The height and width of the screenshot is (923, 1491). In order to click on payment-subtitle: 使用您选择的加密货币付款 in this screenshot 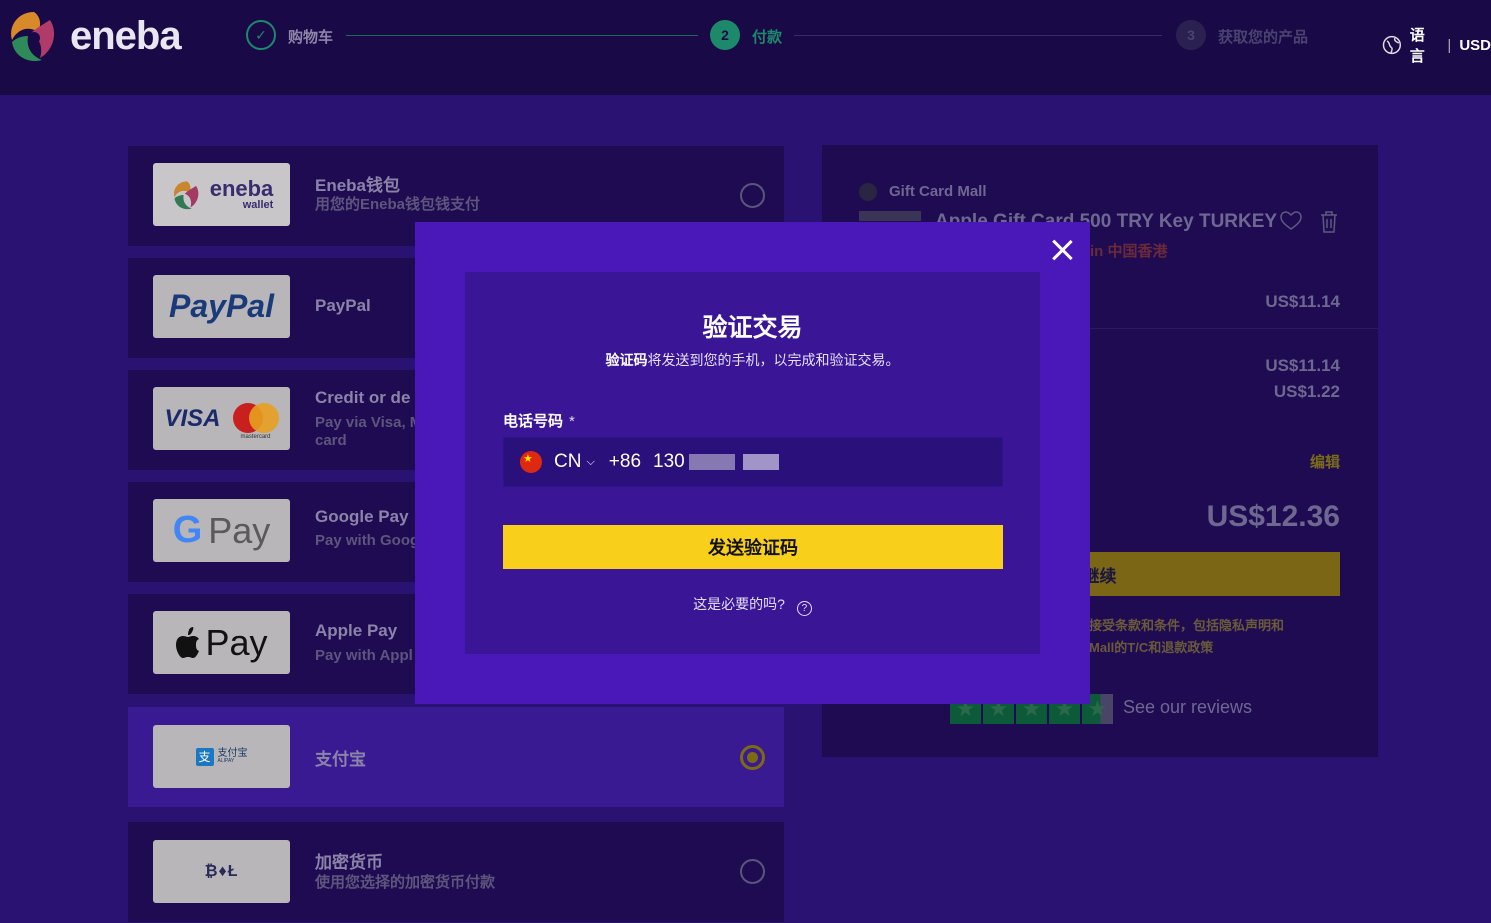, I will do `click(405, 882)`.